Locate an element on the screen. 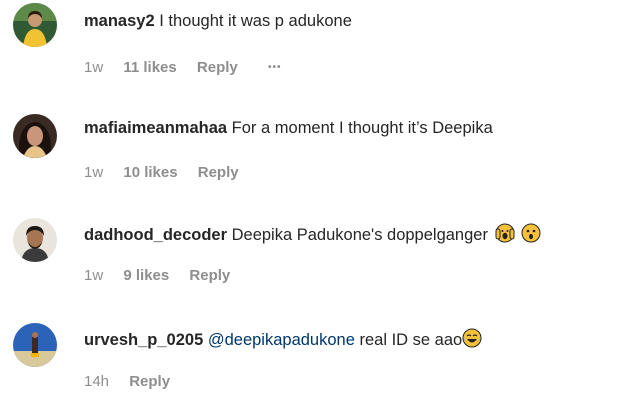 The image size is (640, 415). astonished-face-emoji is located at coordinates (531, 235).